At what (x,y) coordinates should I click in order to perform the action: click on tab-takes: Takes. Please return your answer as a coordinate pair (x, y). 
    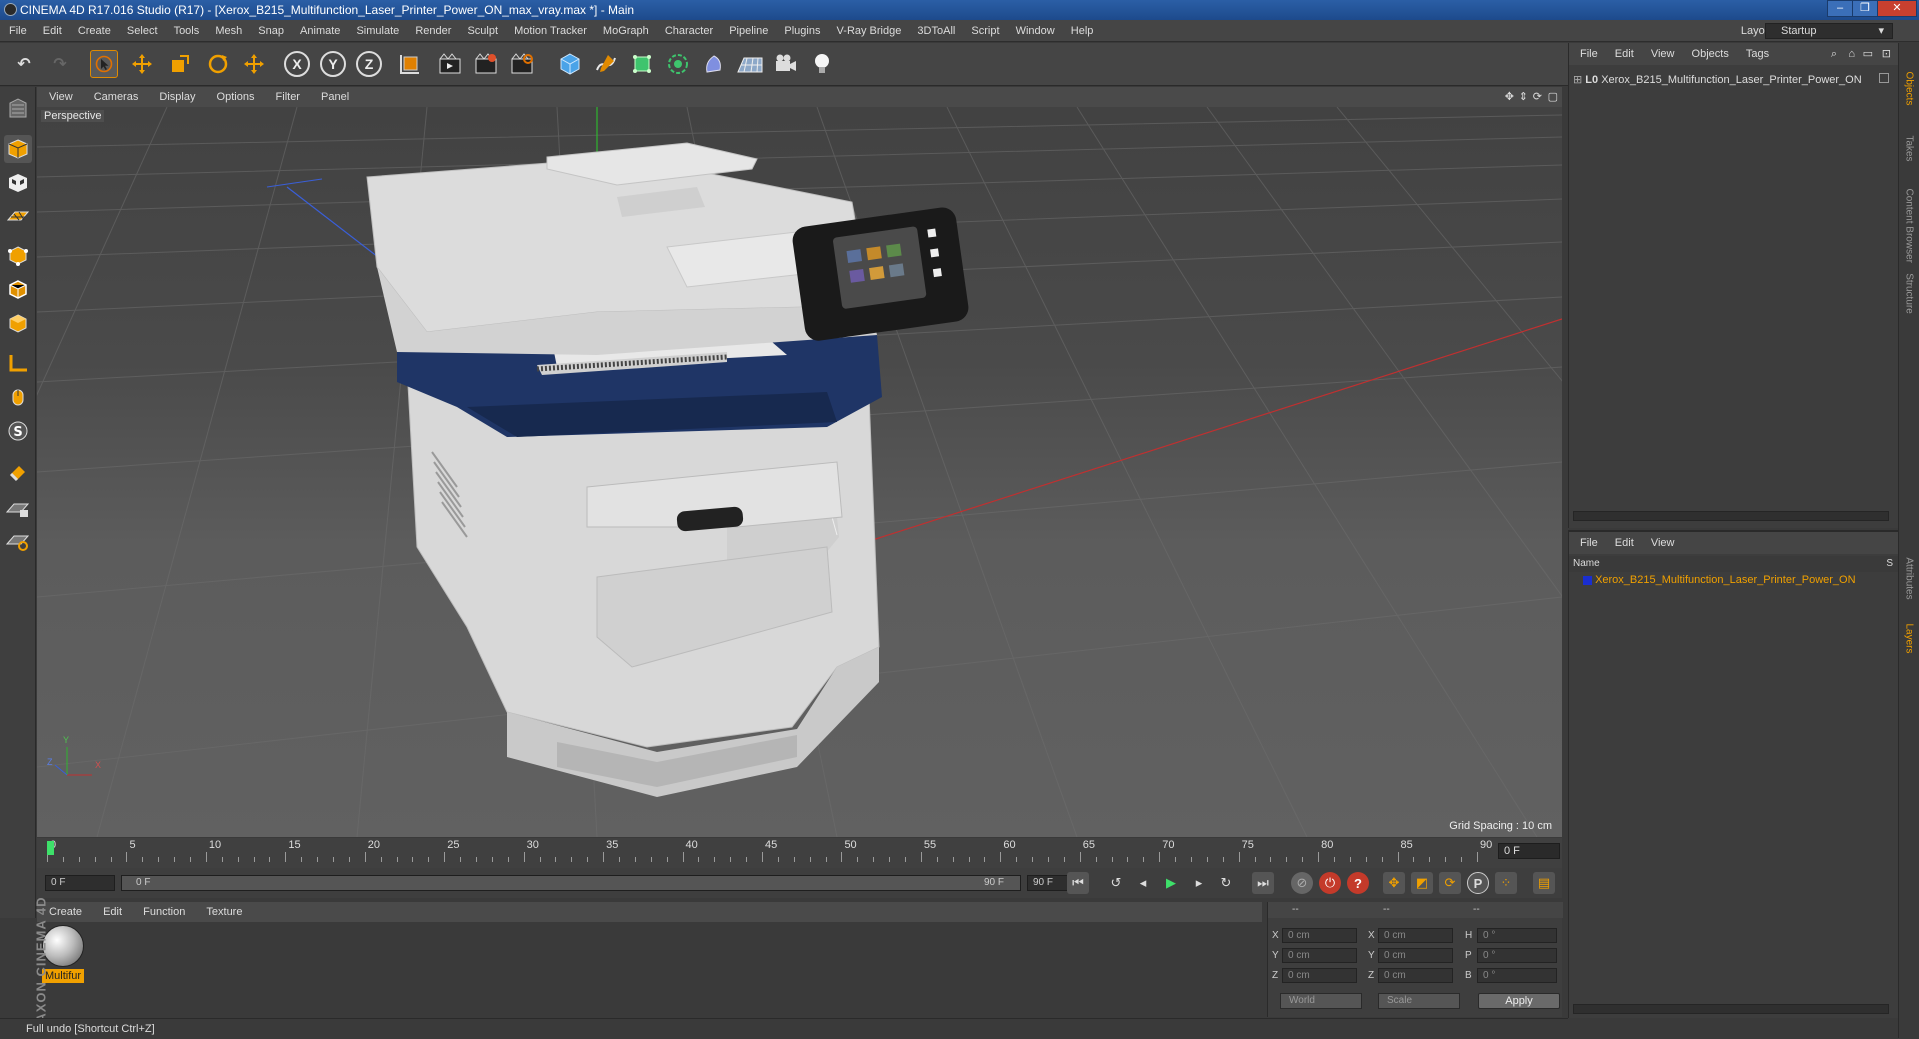
    Looking at the image, I should click on (1909, 149).